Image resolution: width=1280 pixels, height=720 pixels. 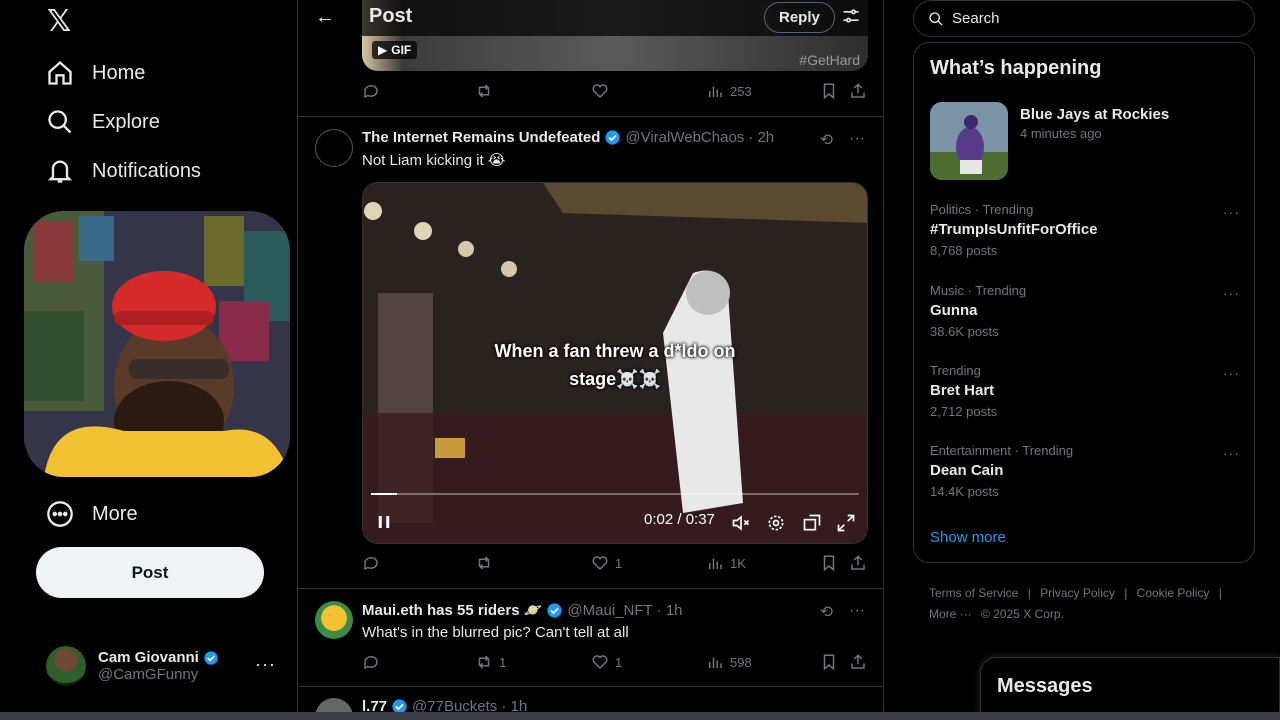 I want to click on views-action: 1K, so click(x=726, y=563).